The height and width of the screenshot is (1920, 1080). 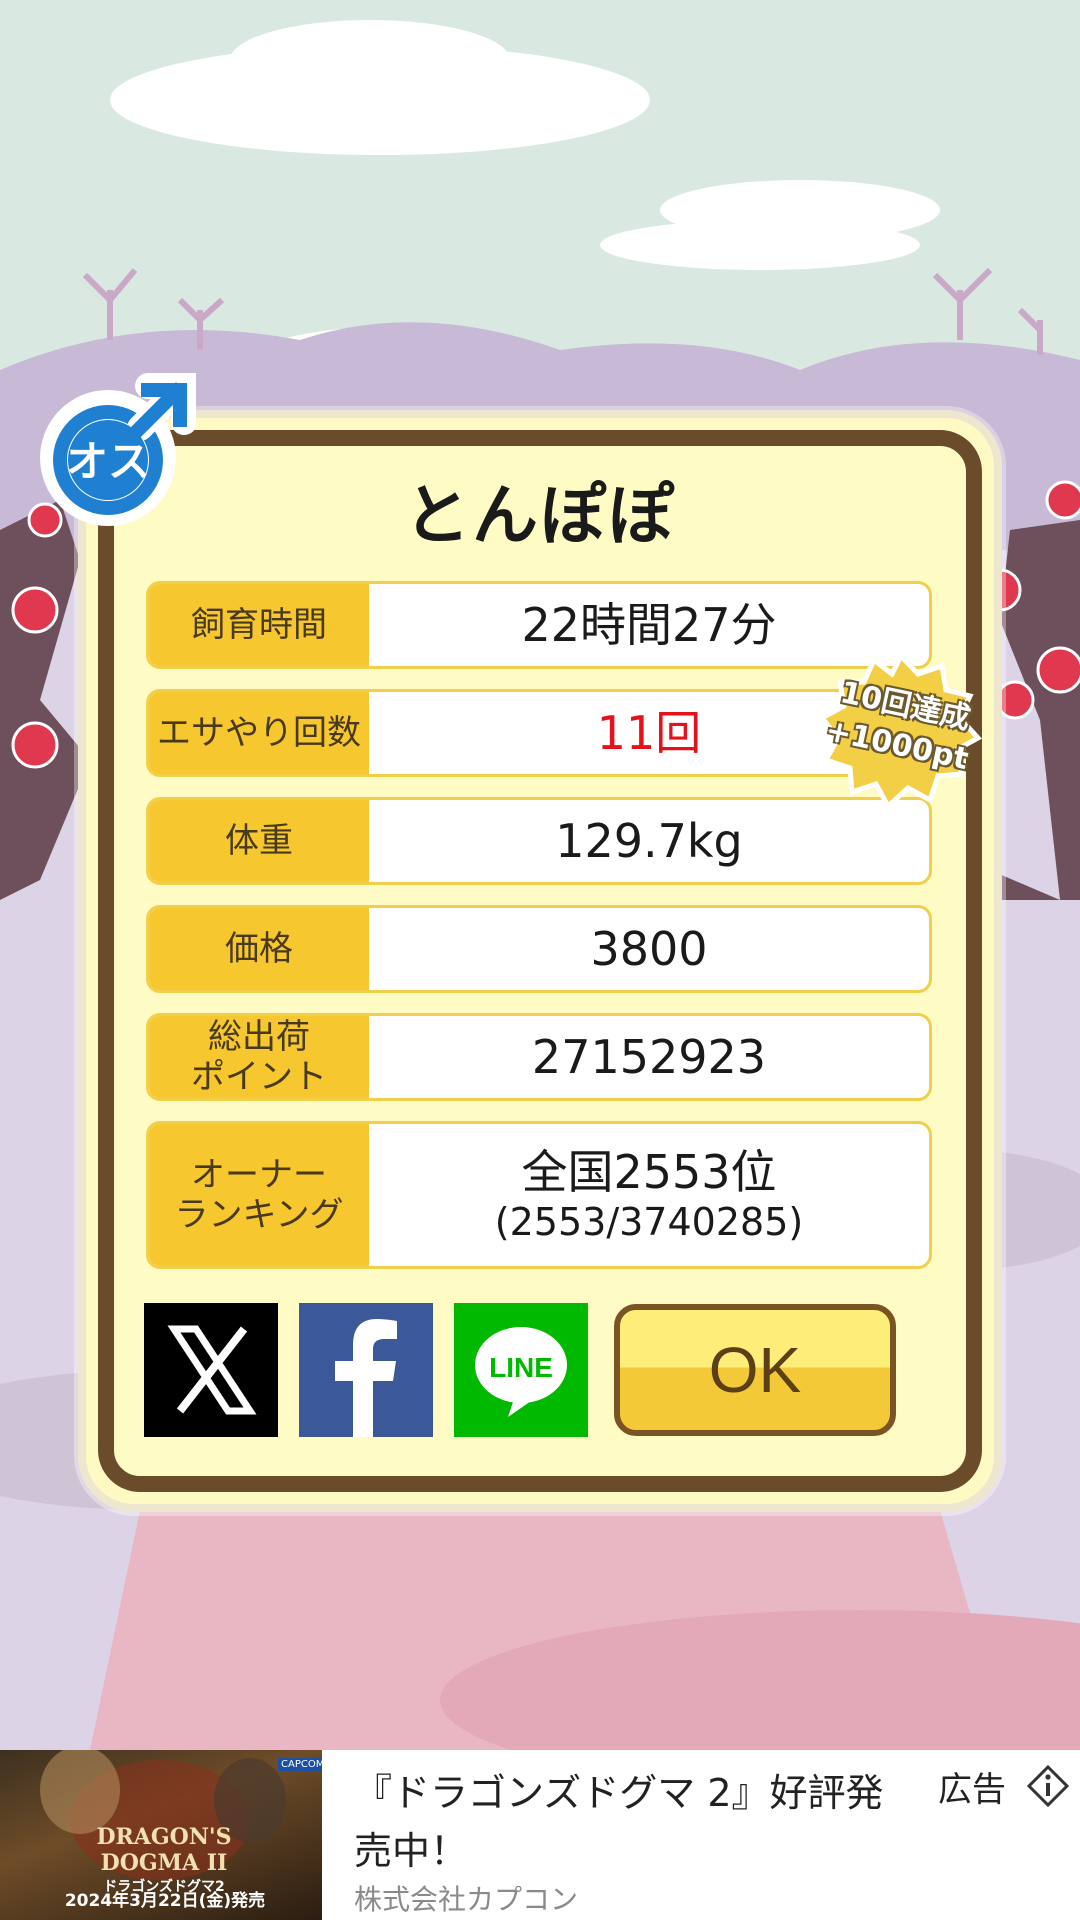 I want to click on stat-label: エサやり回数, so click(x=259, y=733).